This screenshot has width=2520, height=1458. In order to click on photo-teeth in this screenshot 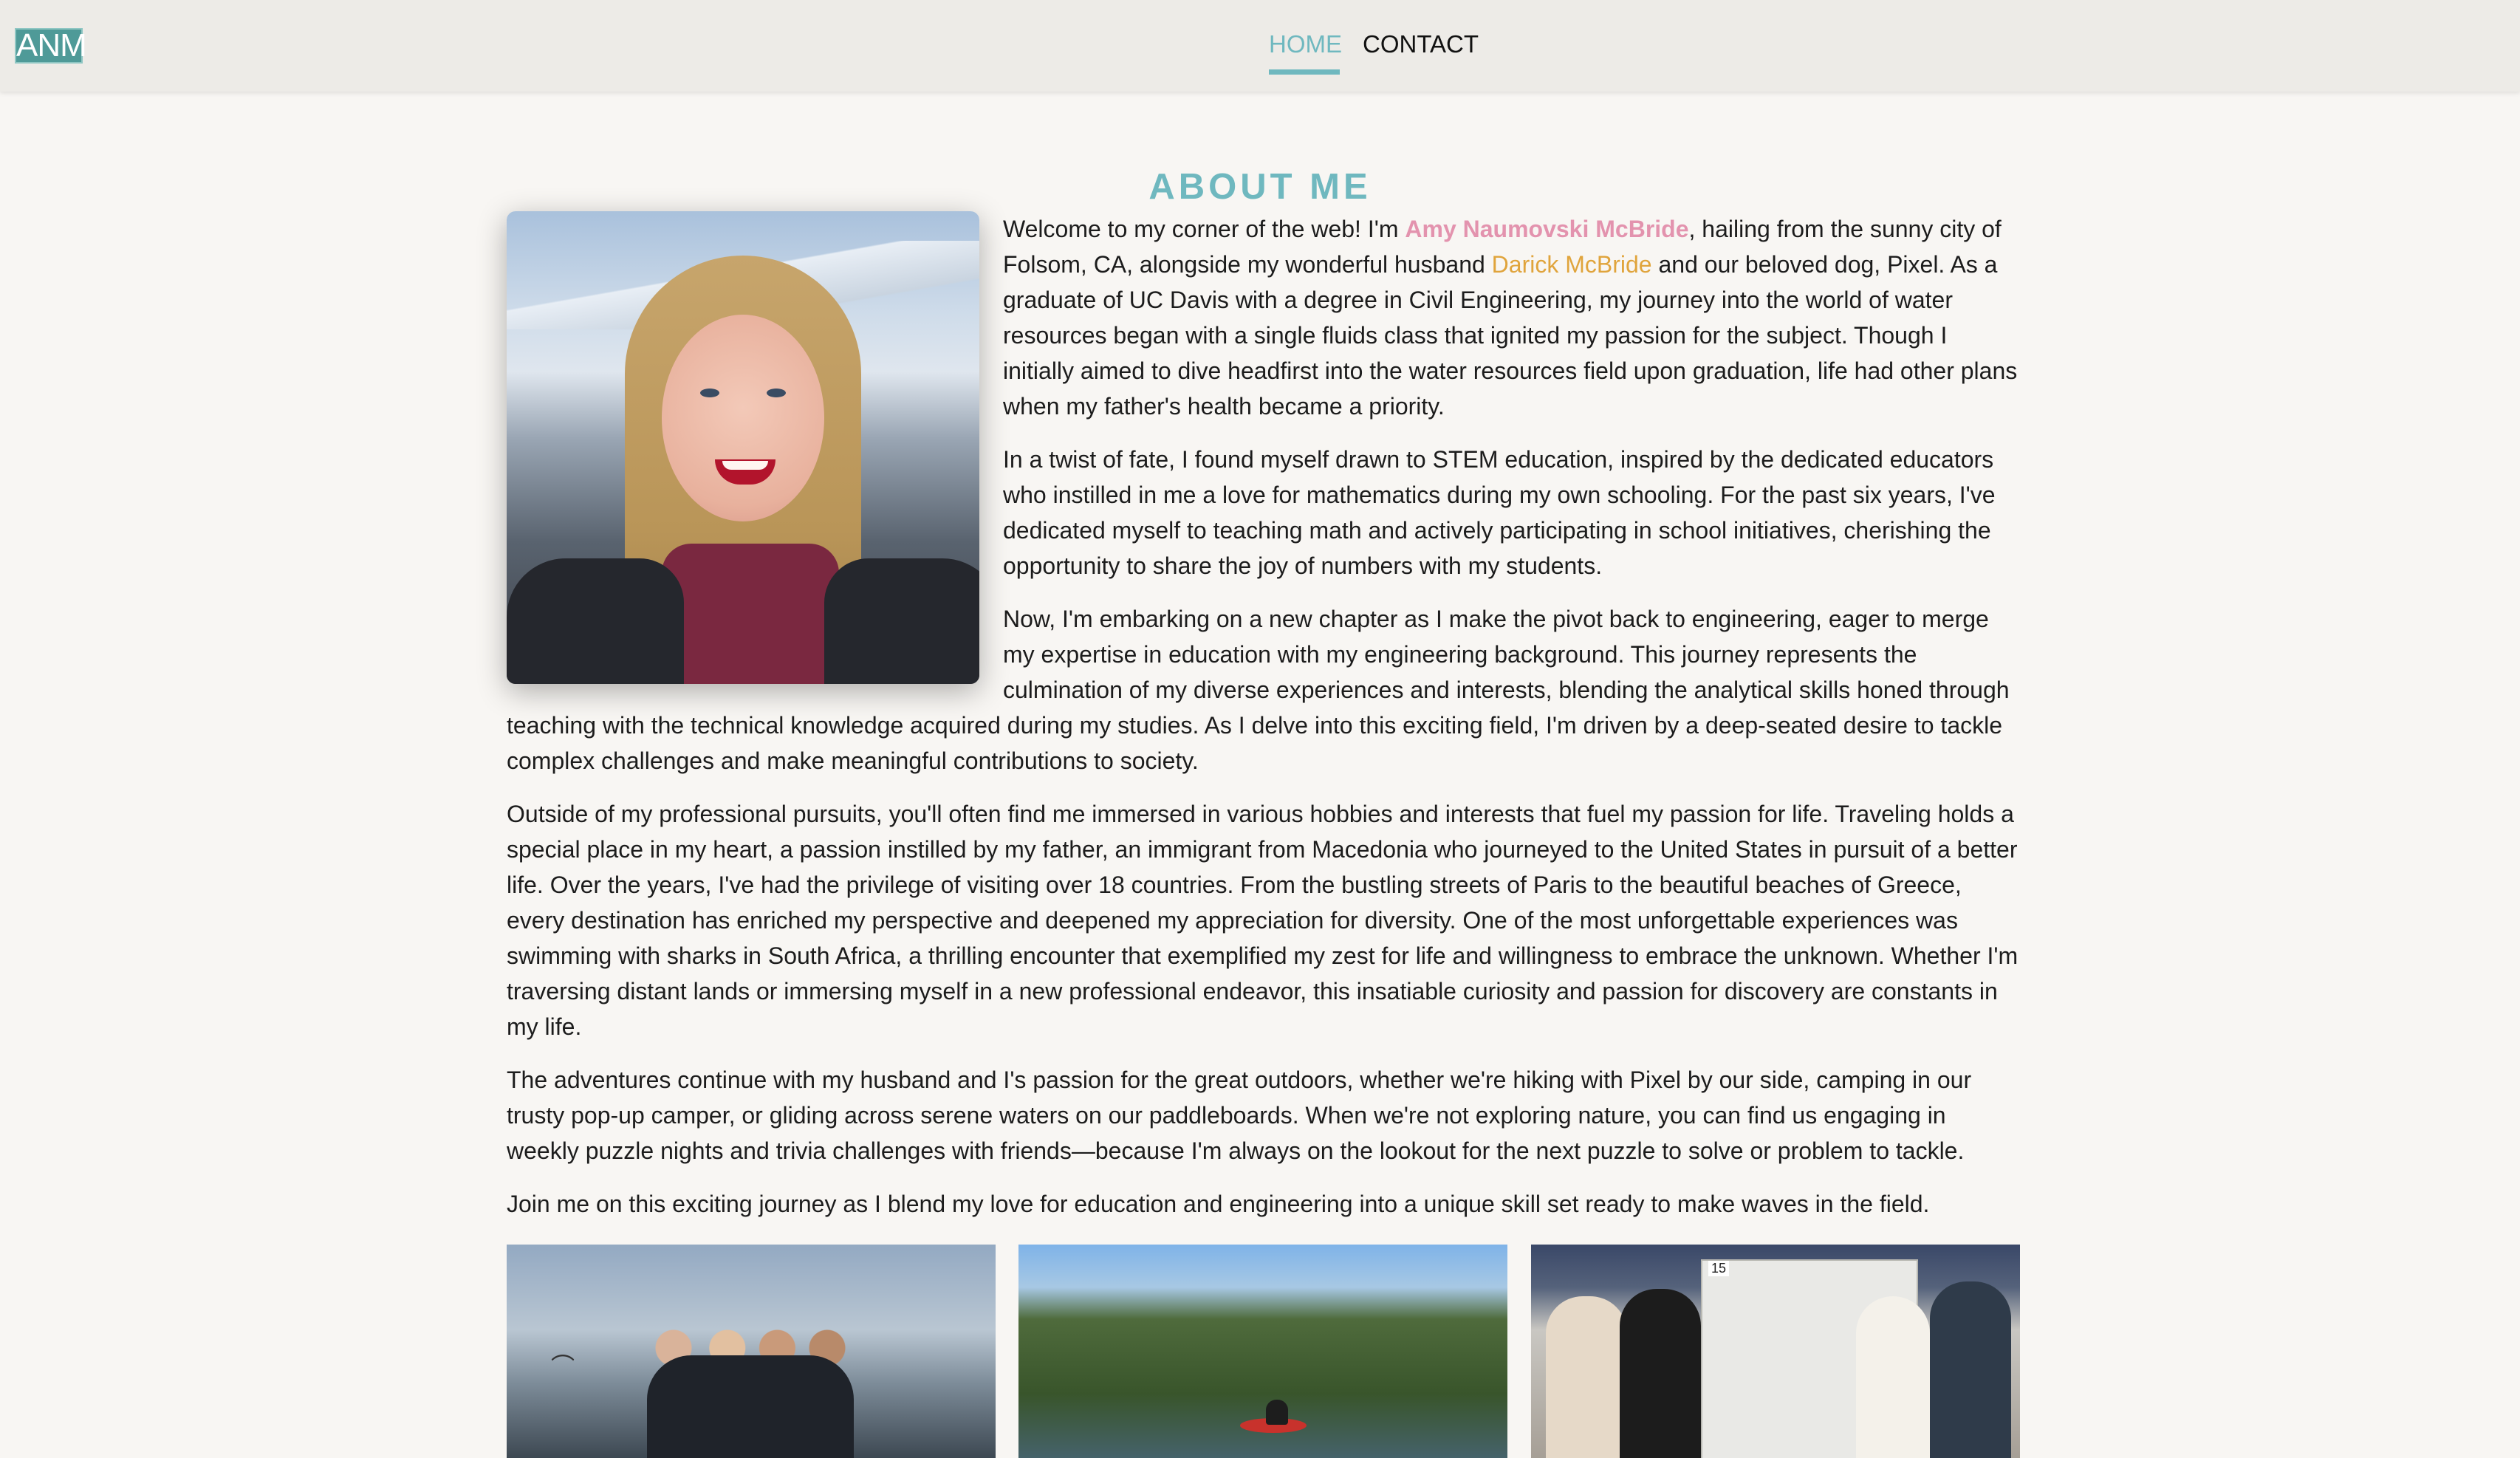, I will do `click(745, 465)`.